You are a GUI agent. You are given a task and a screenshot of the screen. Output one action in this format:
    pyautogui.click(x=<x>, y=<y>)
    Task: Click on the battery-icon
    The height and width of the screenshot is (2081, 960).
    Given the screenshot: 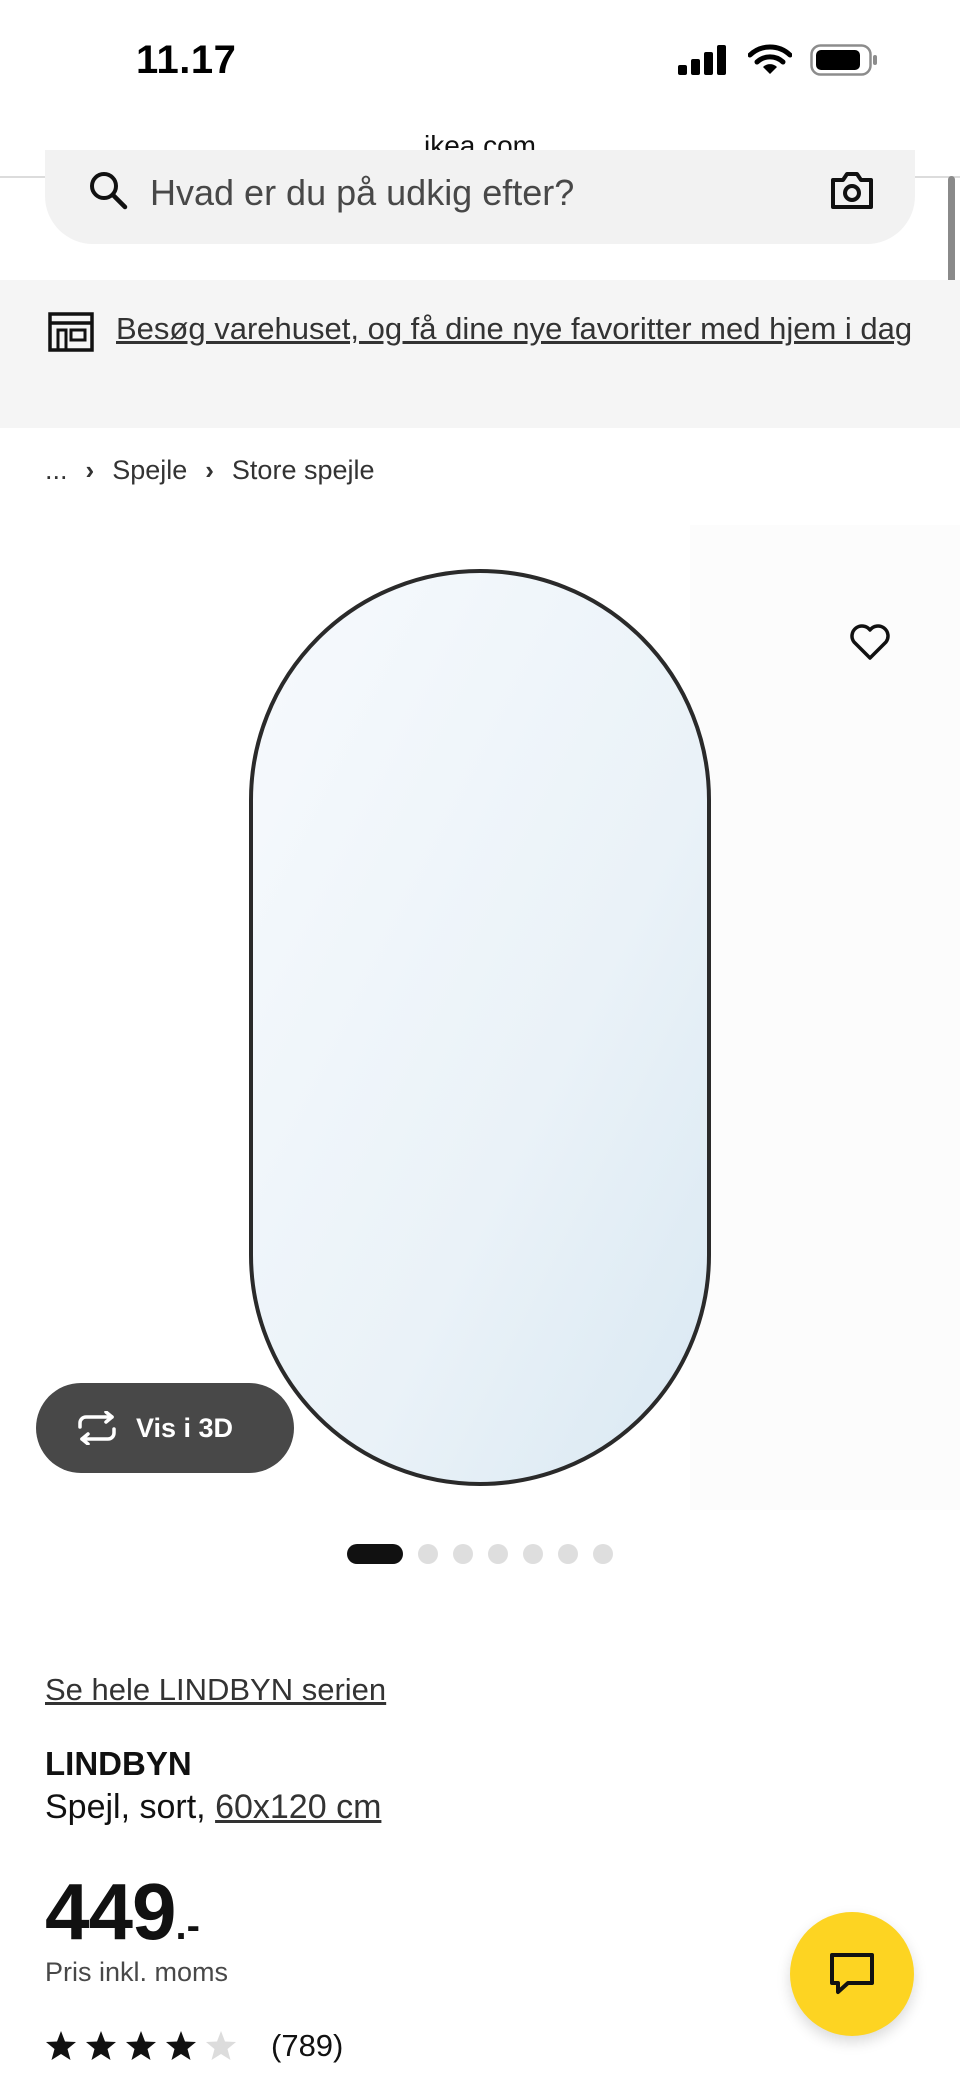 What is the action you would take?
    pyautogui.click(x=843, y=60)
    